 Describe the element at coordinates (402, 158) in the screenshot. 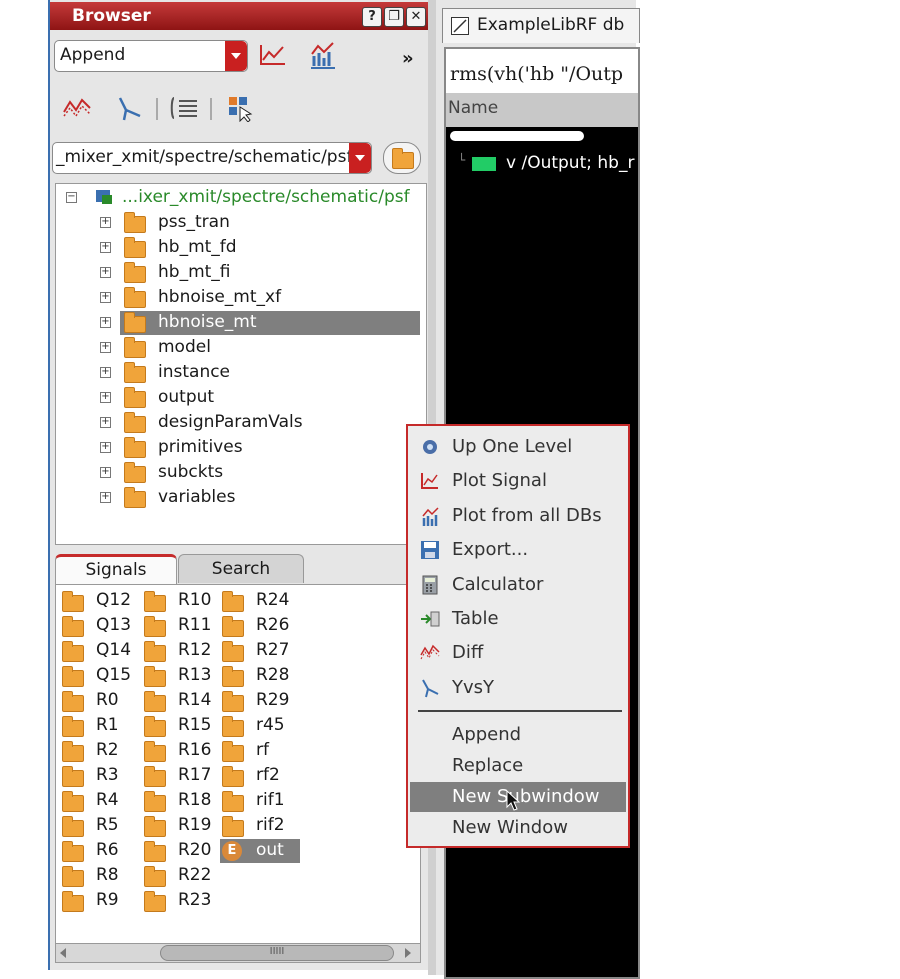

I see `open-folder-button` at that location.